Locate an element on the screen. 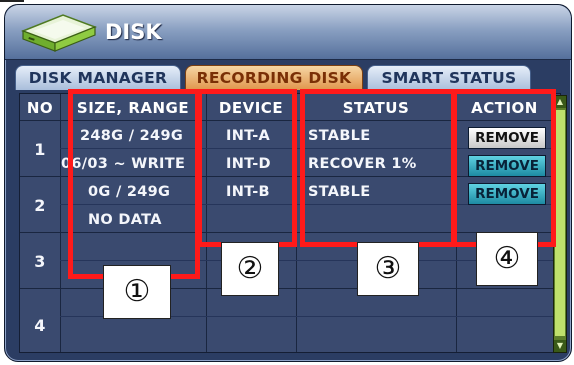 This screenshot has height=365, width=574. title-bar: DISK is located at coordinates (288, 32).